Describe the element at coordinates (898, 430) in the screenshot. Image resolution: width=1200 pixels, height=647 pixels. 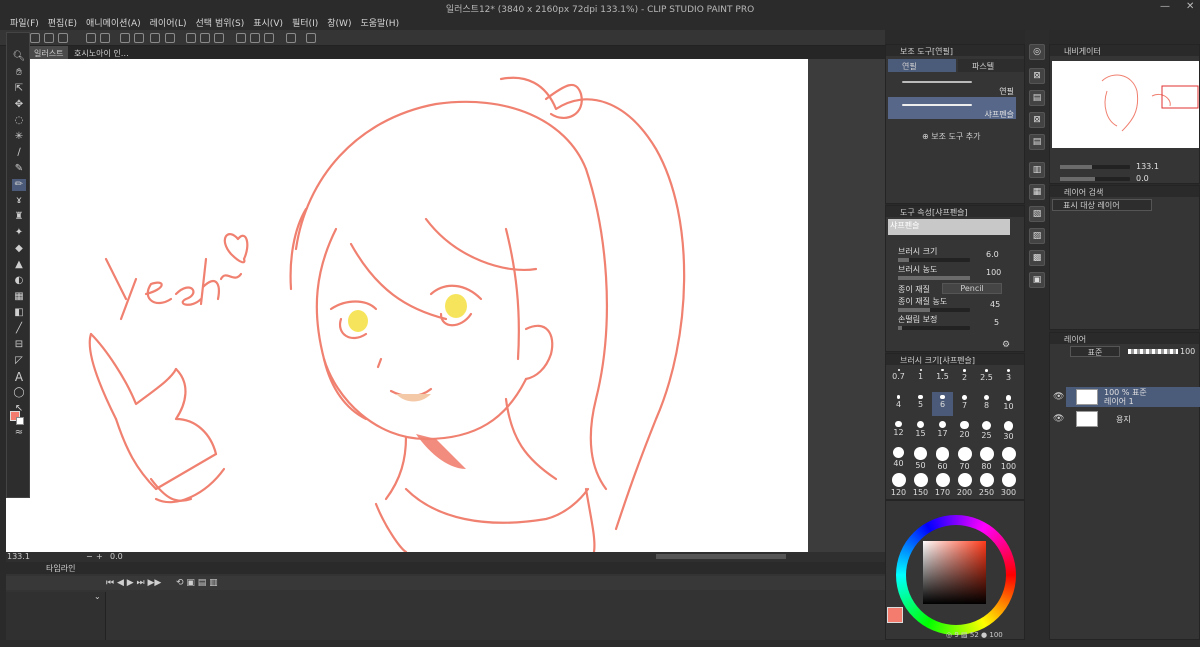
I see `brush-size-12: 12` at that location.